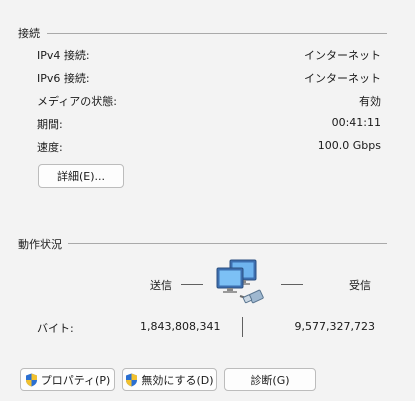 This screenshot has width=415, height=401. What do you see at coordinates (75, 380) in the screenshot?
I see `properties-button-label: プロパティ(P)` at bounding box center [75, 380].